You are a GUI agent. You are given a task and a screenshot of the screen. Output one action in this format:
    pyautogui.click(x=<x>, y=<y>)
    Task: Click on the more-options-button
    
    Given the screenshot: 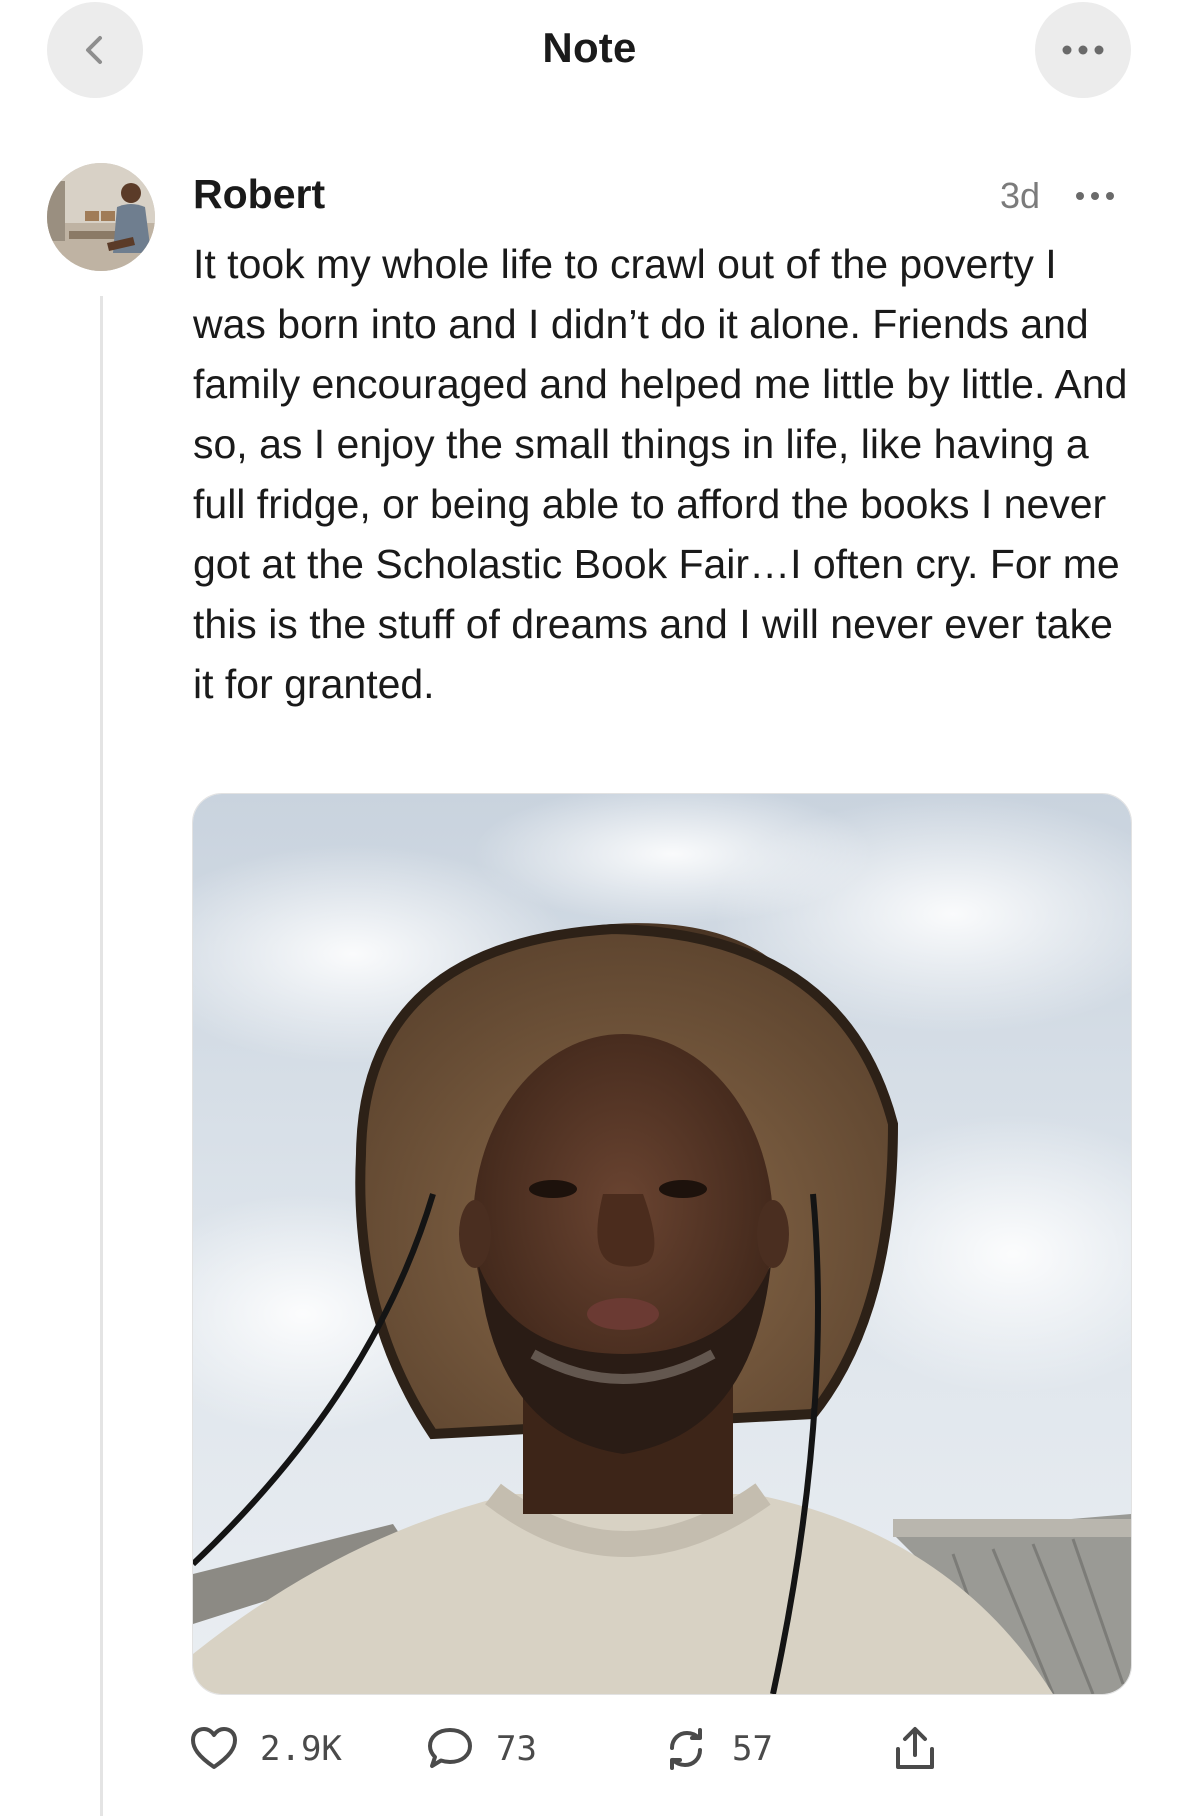 What is the action you would take?
    pyautogui.click(x=1083, y=50)
    